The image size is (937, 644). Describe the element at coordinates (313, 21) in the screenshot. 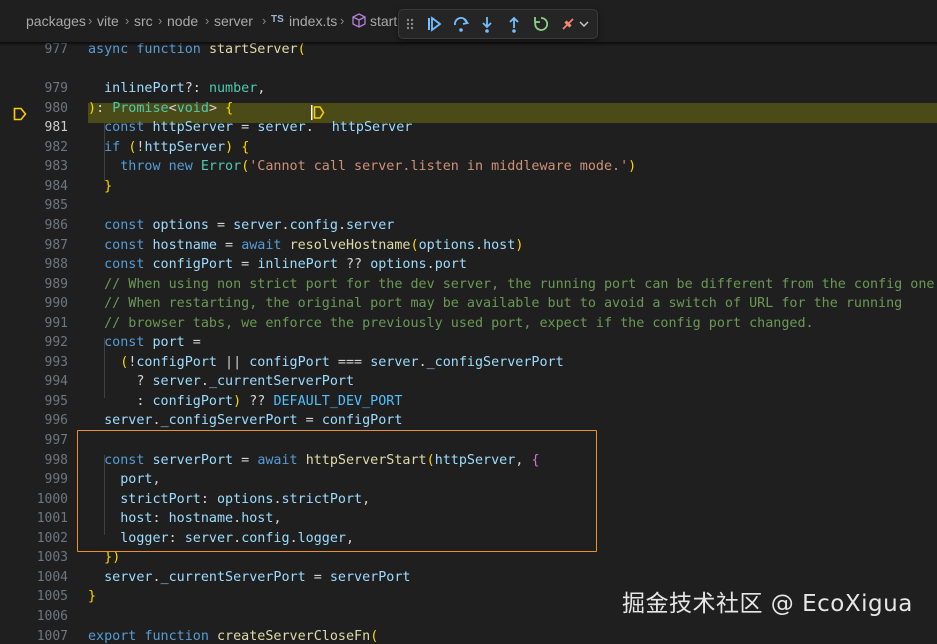

I see `breadcrumb-item-file: index.ts` at that location.